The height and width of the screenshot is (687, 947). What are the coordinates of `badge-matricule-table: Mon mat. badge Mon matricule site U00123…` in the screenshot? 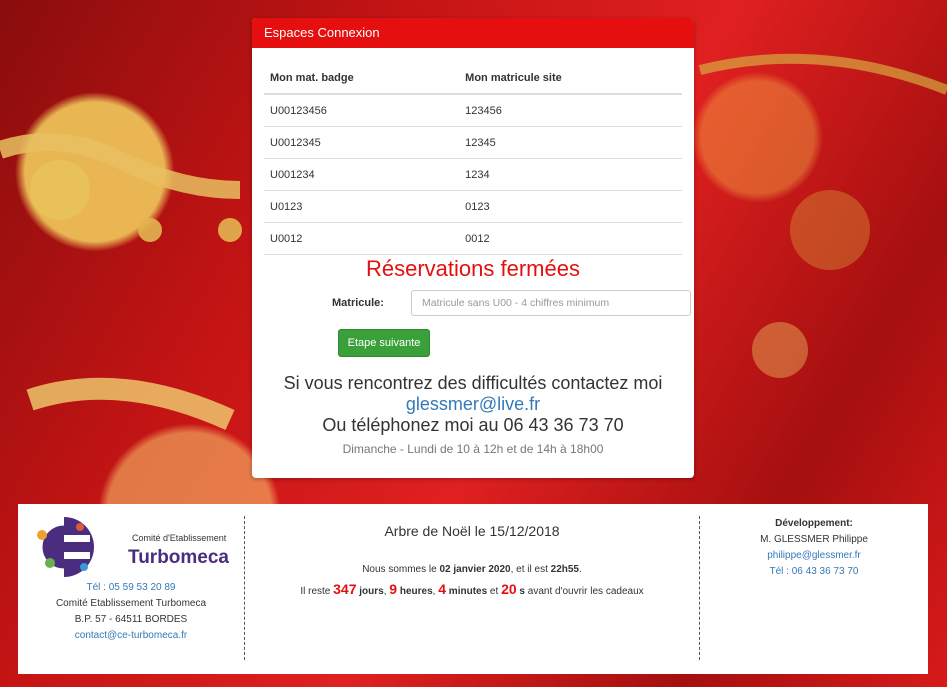 It's located at (473, 159).